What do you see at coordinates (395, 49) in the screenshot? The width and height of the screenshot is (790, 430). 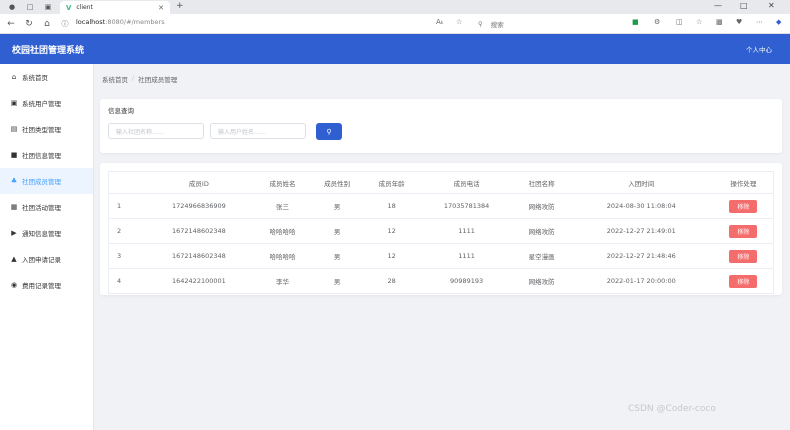 I see `app-header: 校园社团管理系统 个人中心` at bounding box center [395, 49].